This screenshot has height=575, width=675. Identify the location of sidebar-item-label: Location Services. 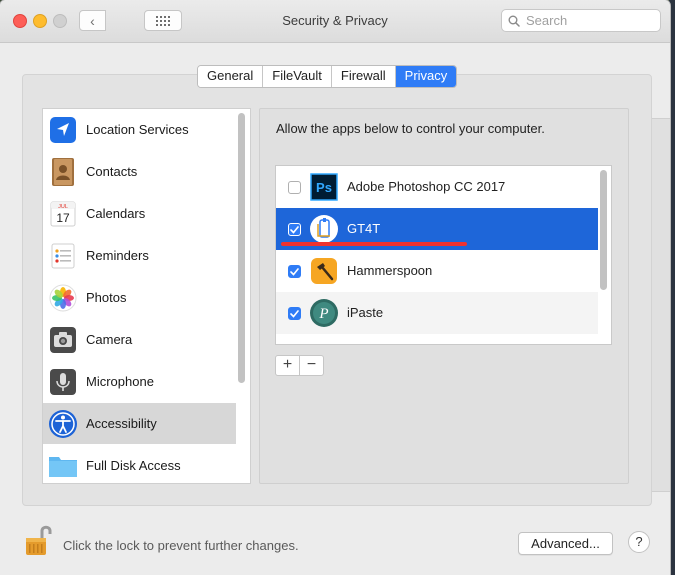
(137, 129).